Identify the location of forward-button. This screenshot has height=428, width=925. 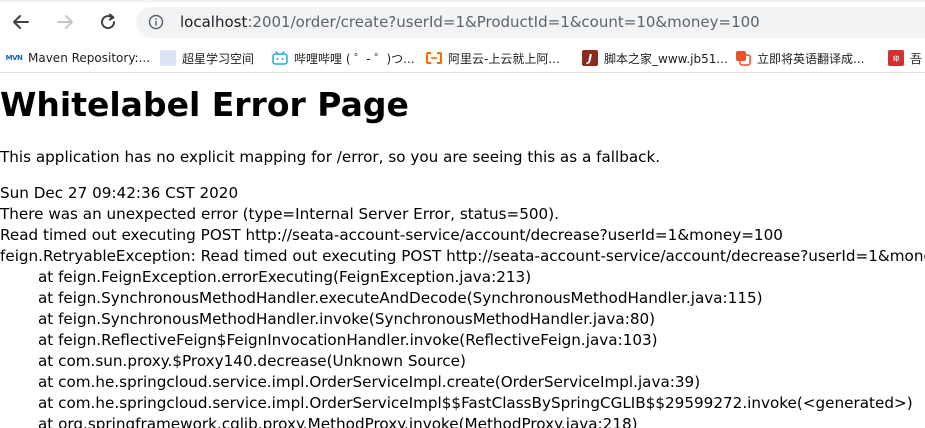
(65, 22).